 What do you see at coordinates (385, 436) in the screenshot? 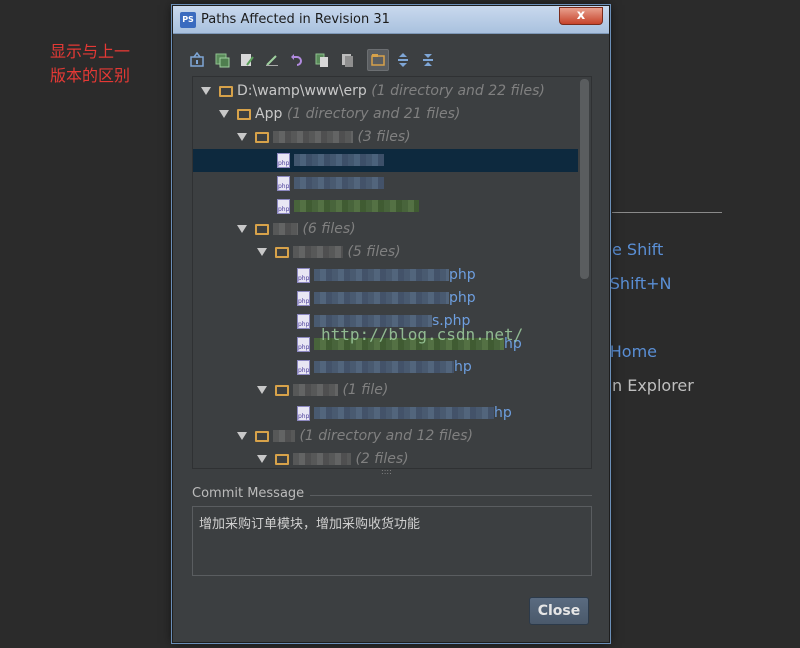
I see `tree-node-folder-5: (1 directory and 12 files)` at bounding box center [385, 436].